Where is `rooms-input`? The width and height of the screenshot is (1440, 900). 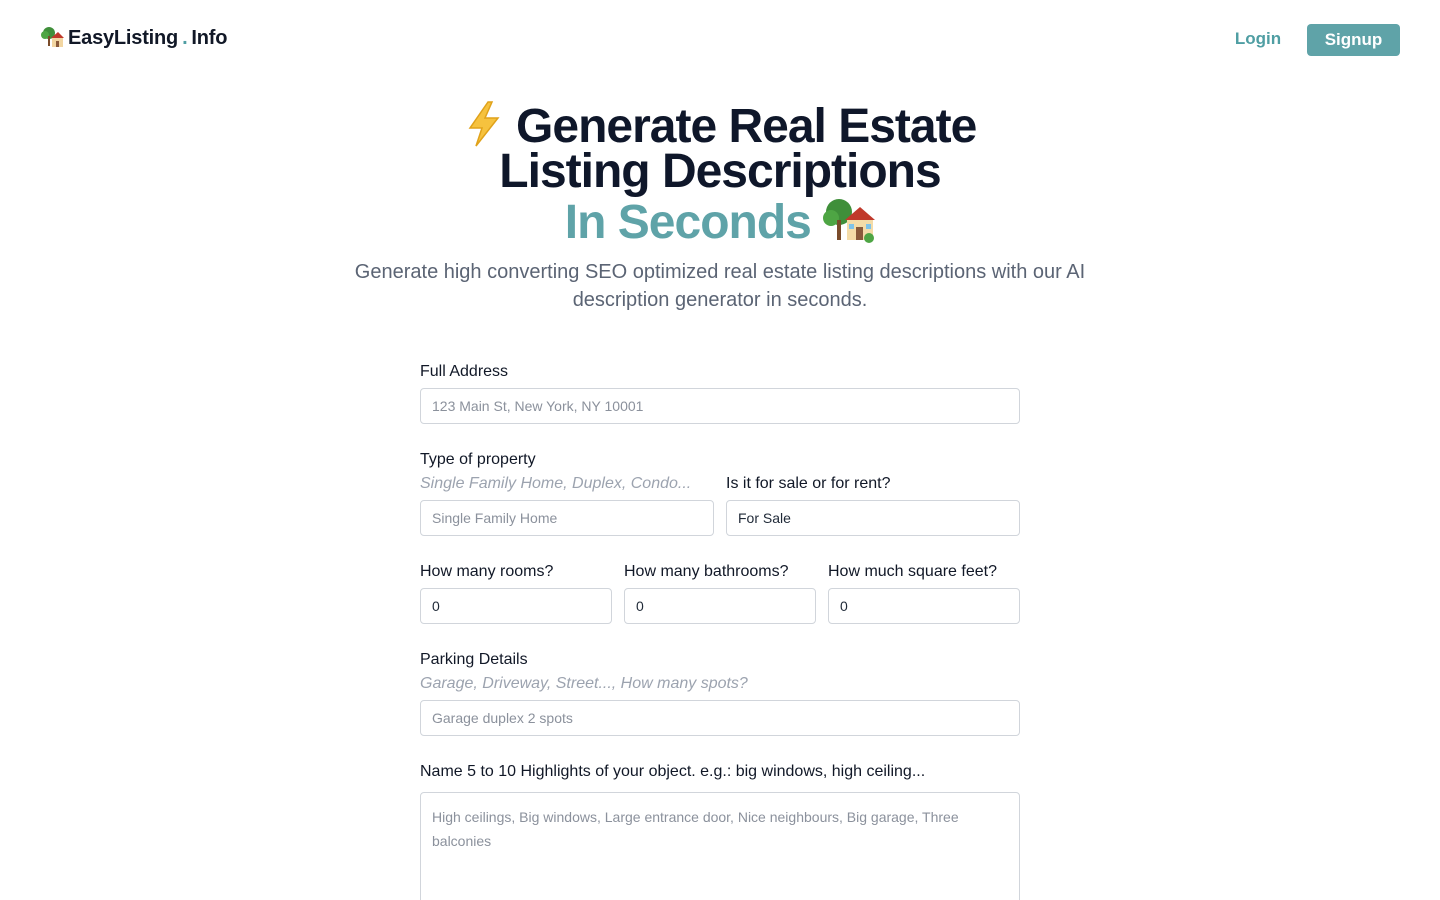
rooms-input is located at coordinates (516, 606).